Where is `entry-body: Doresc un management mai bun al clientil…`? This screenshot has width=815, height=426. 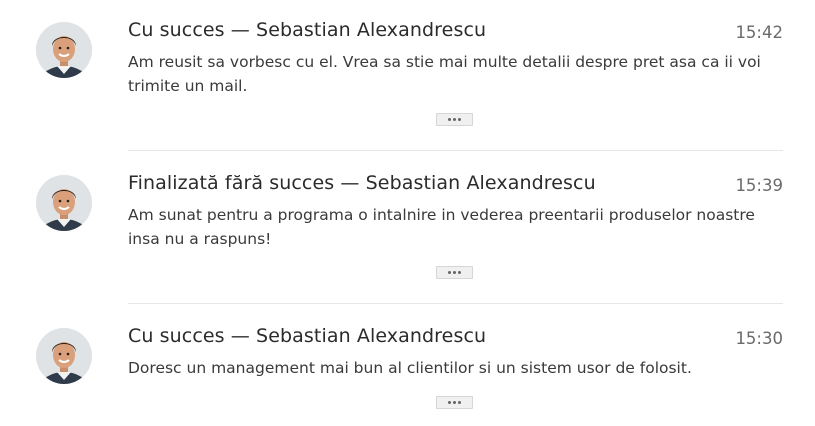
entry-body: Doresc un management mai bun al clientil… is located at coordinates (410, 368).